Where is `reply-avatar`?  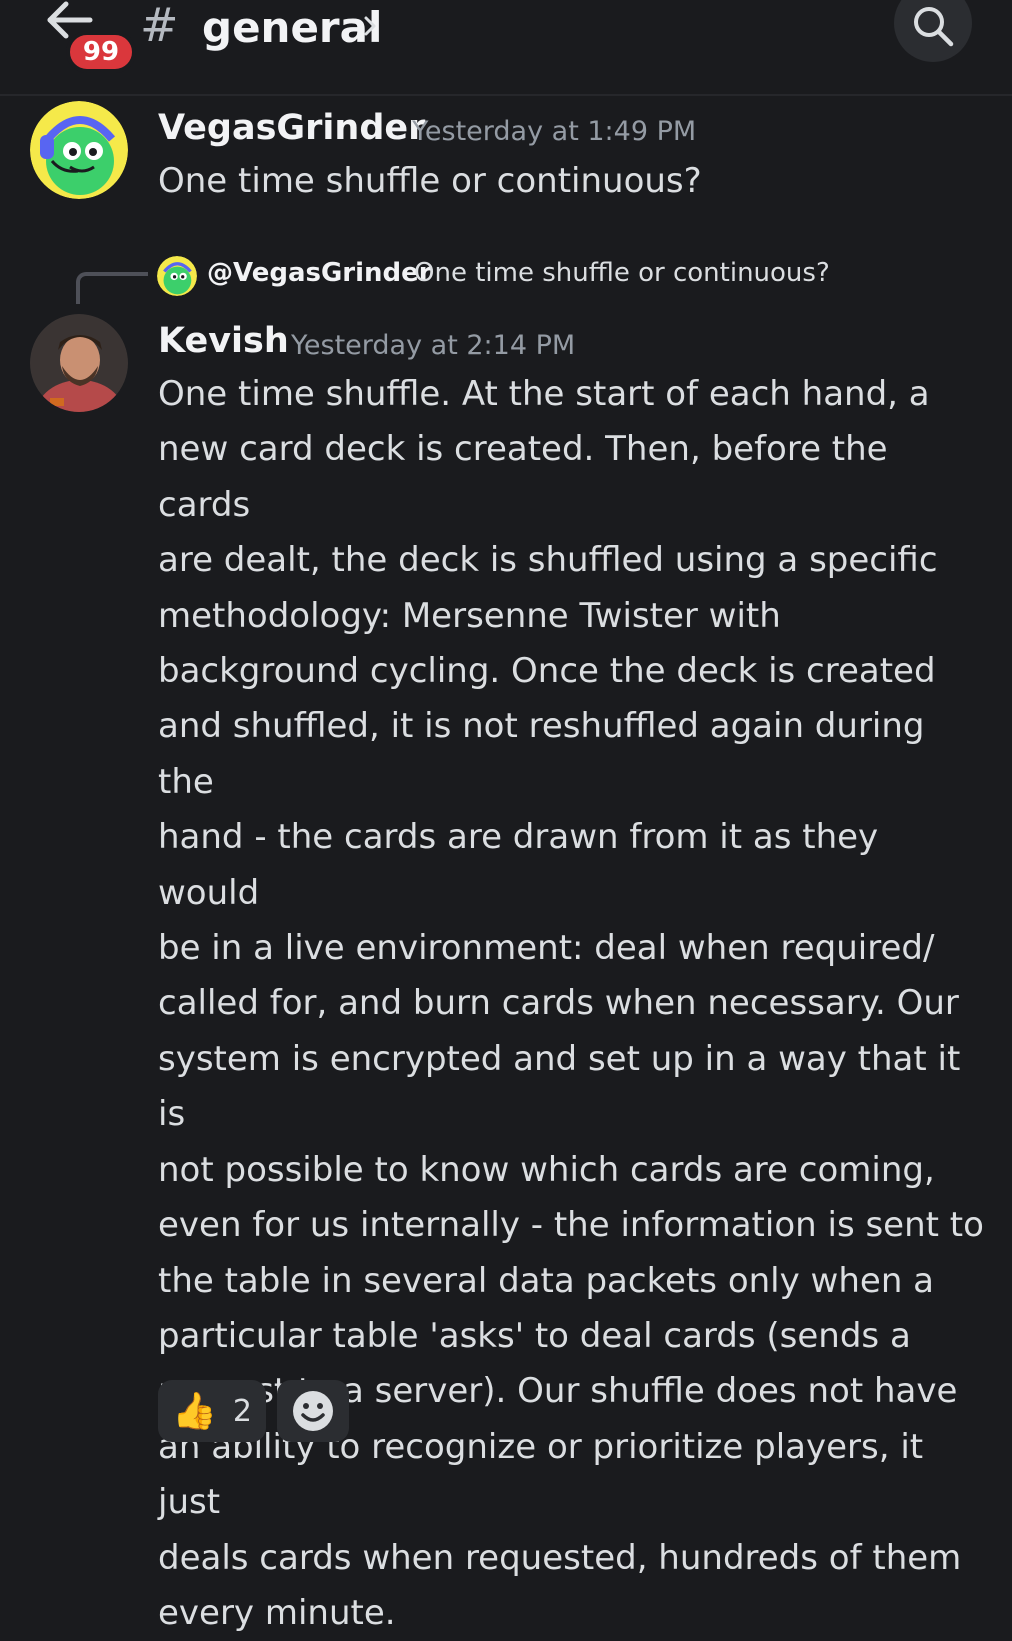 reply-avatar is located at coordinates (177, 276).